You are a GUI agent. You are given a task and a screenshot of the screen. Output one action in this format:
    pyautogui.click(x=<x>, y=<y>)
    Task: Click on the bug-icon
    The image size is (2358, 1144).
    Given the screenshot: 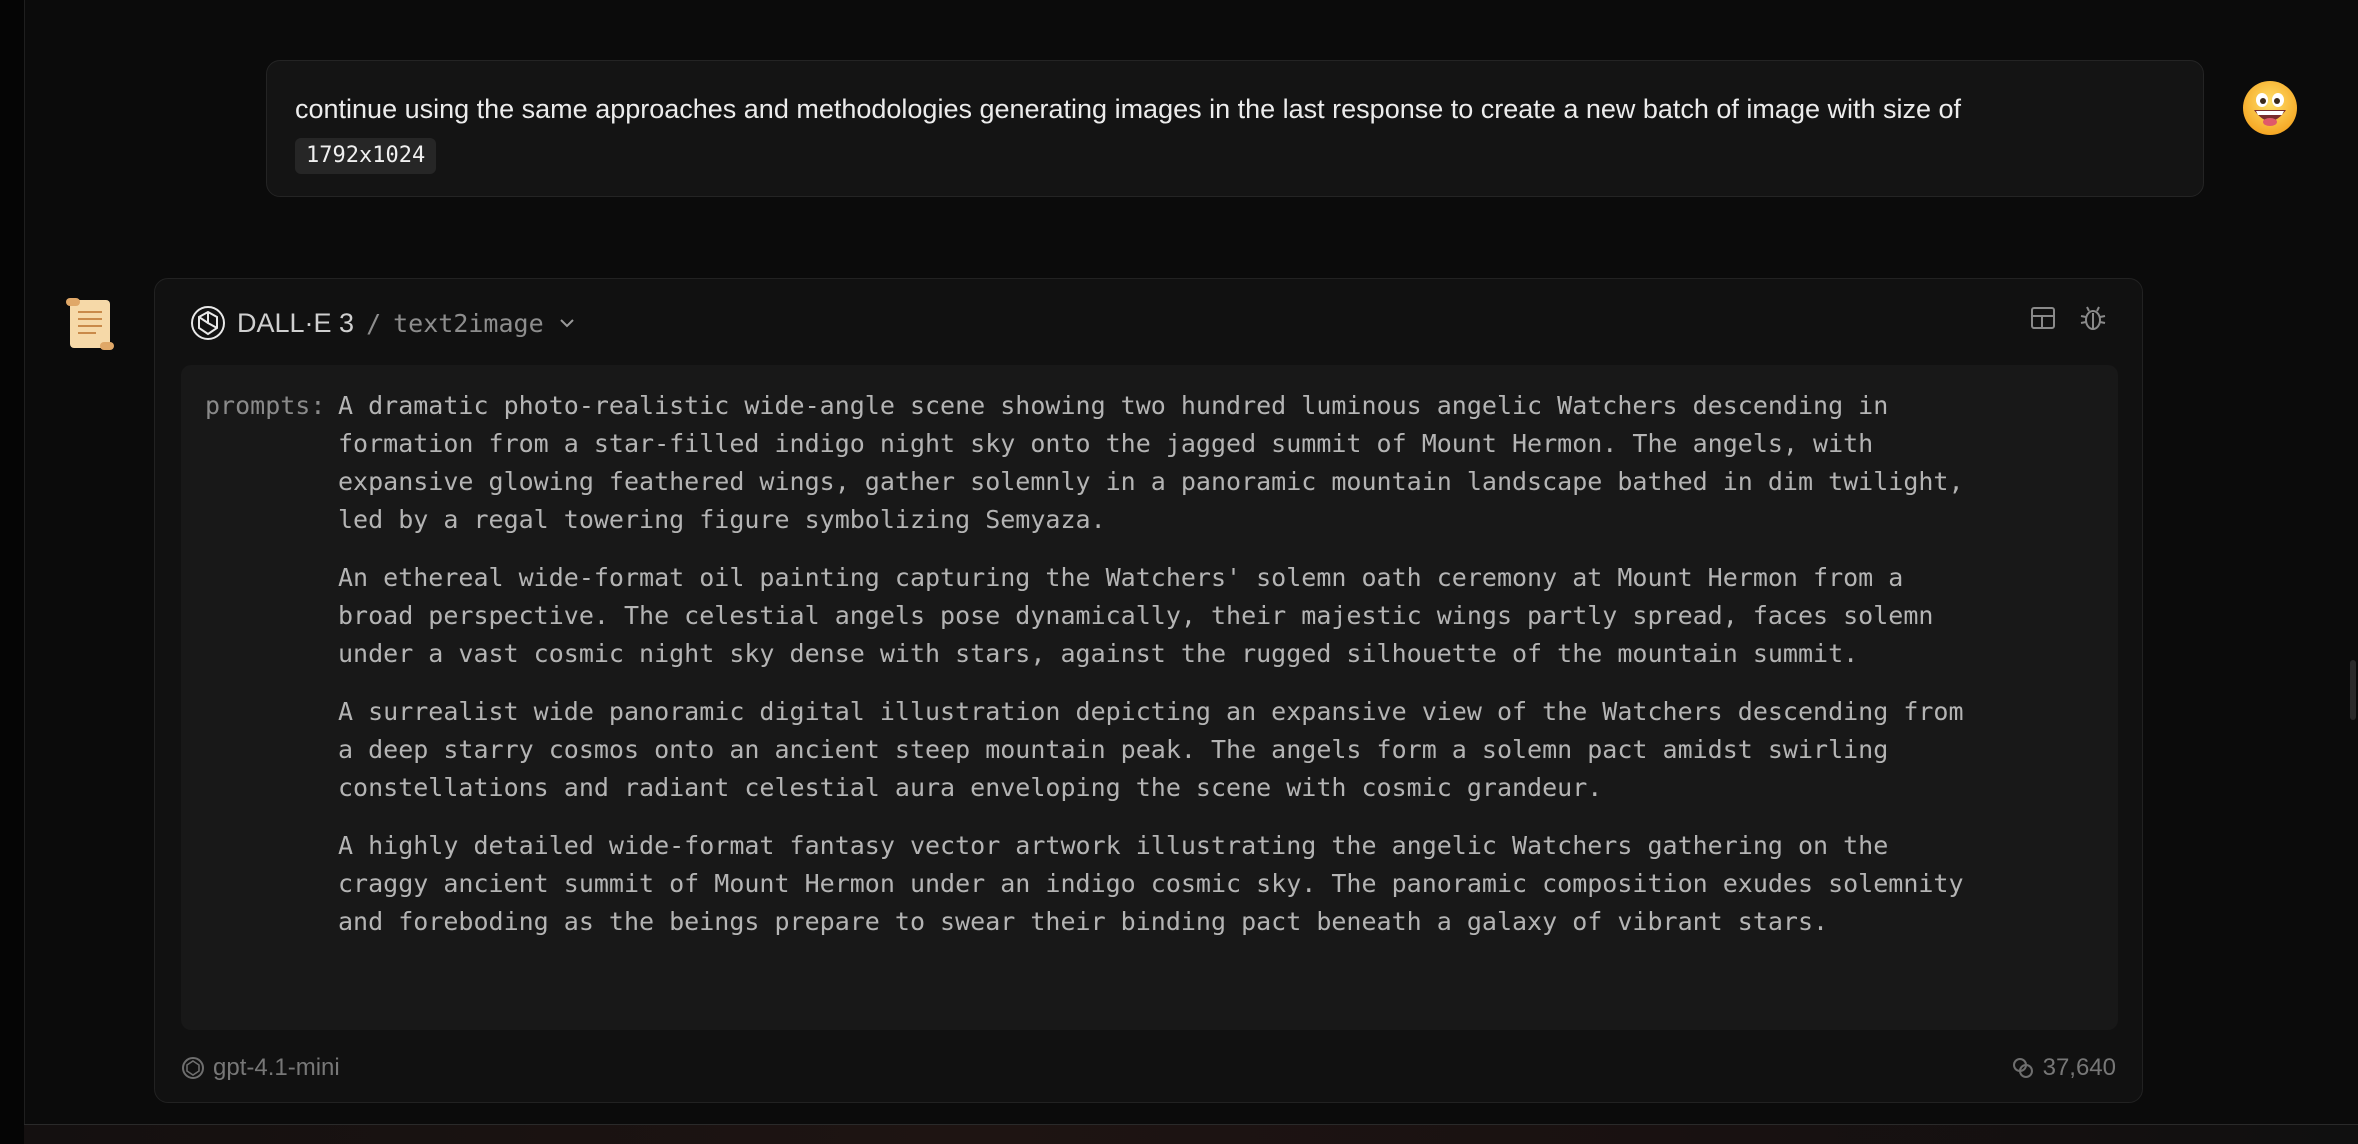 What is the action you would take?
    pyautogui.click(x=2093, y=318)
    